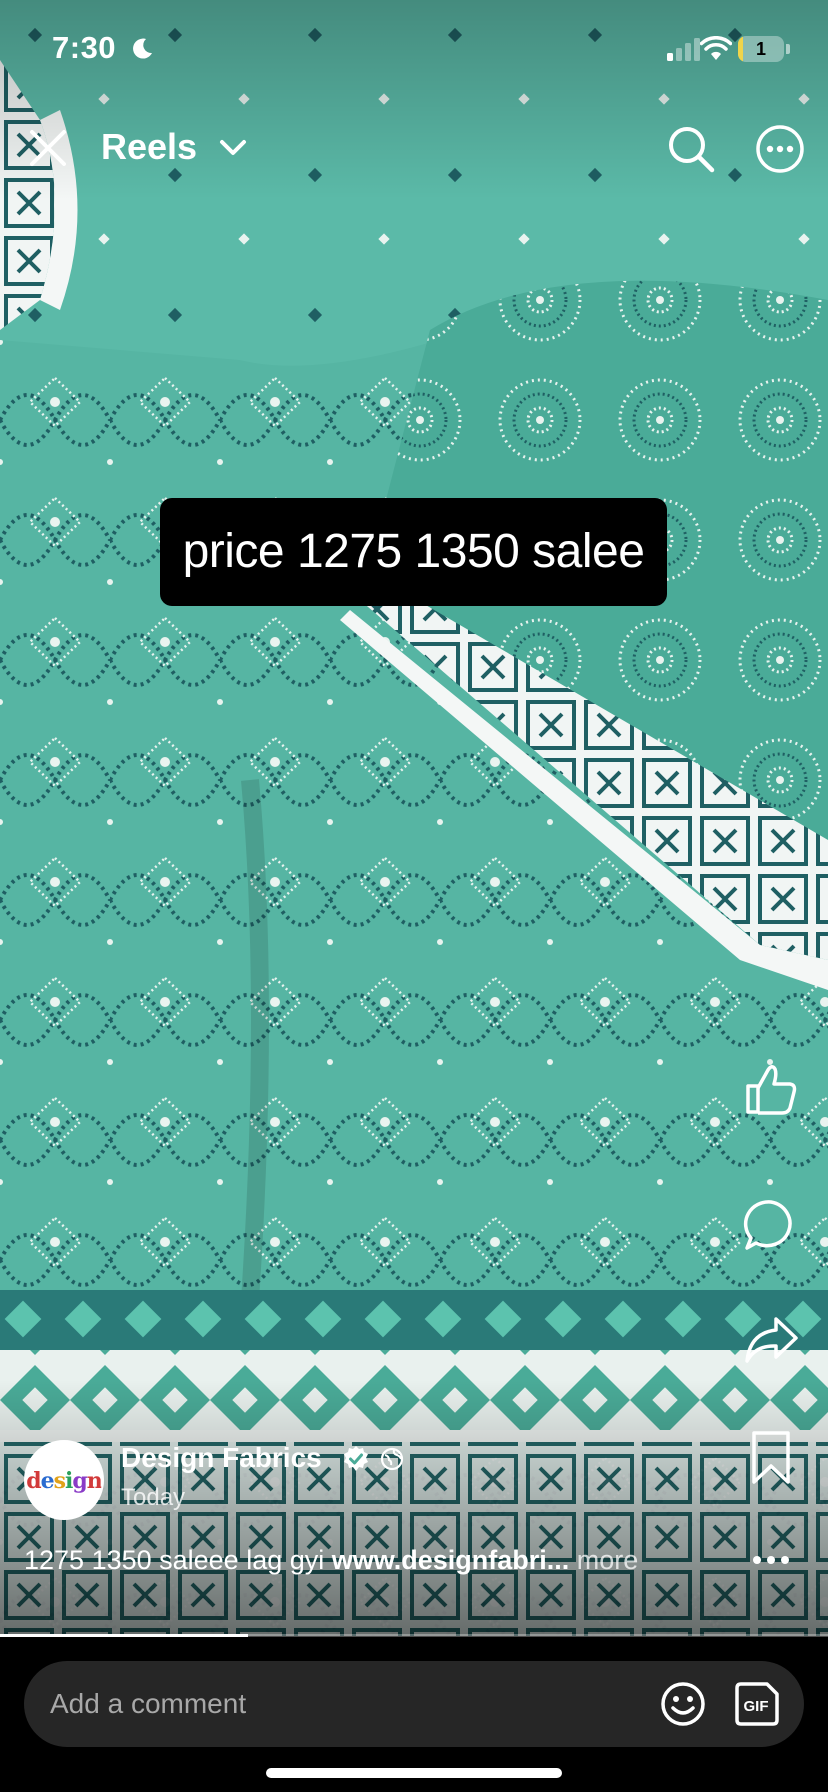 The height and width of the screenshot is (1792, 828). I want to click on svg-text: GIF, so click(756, 1706).